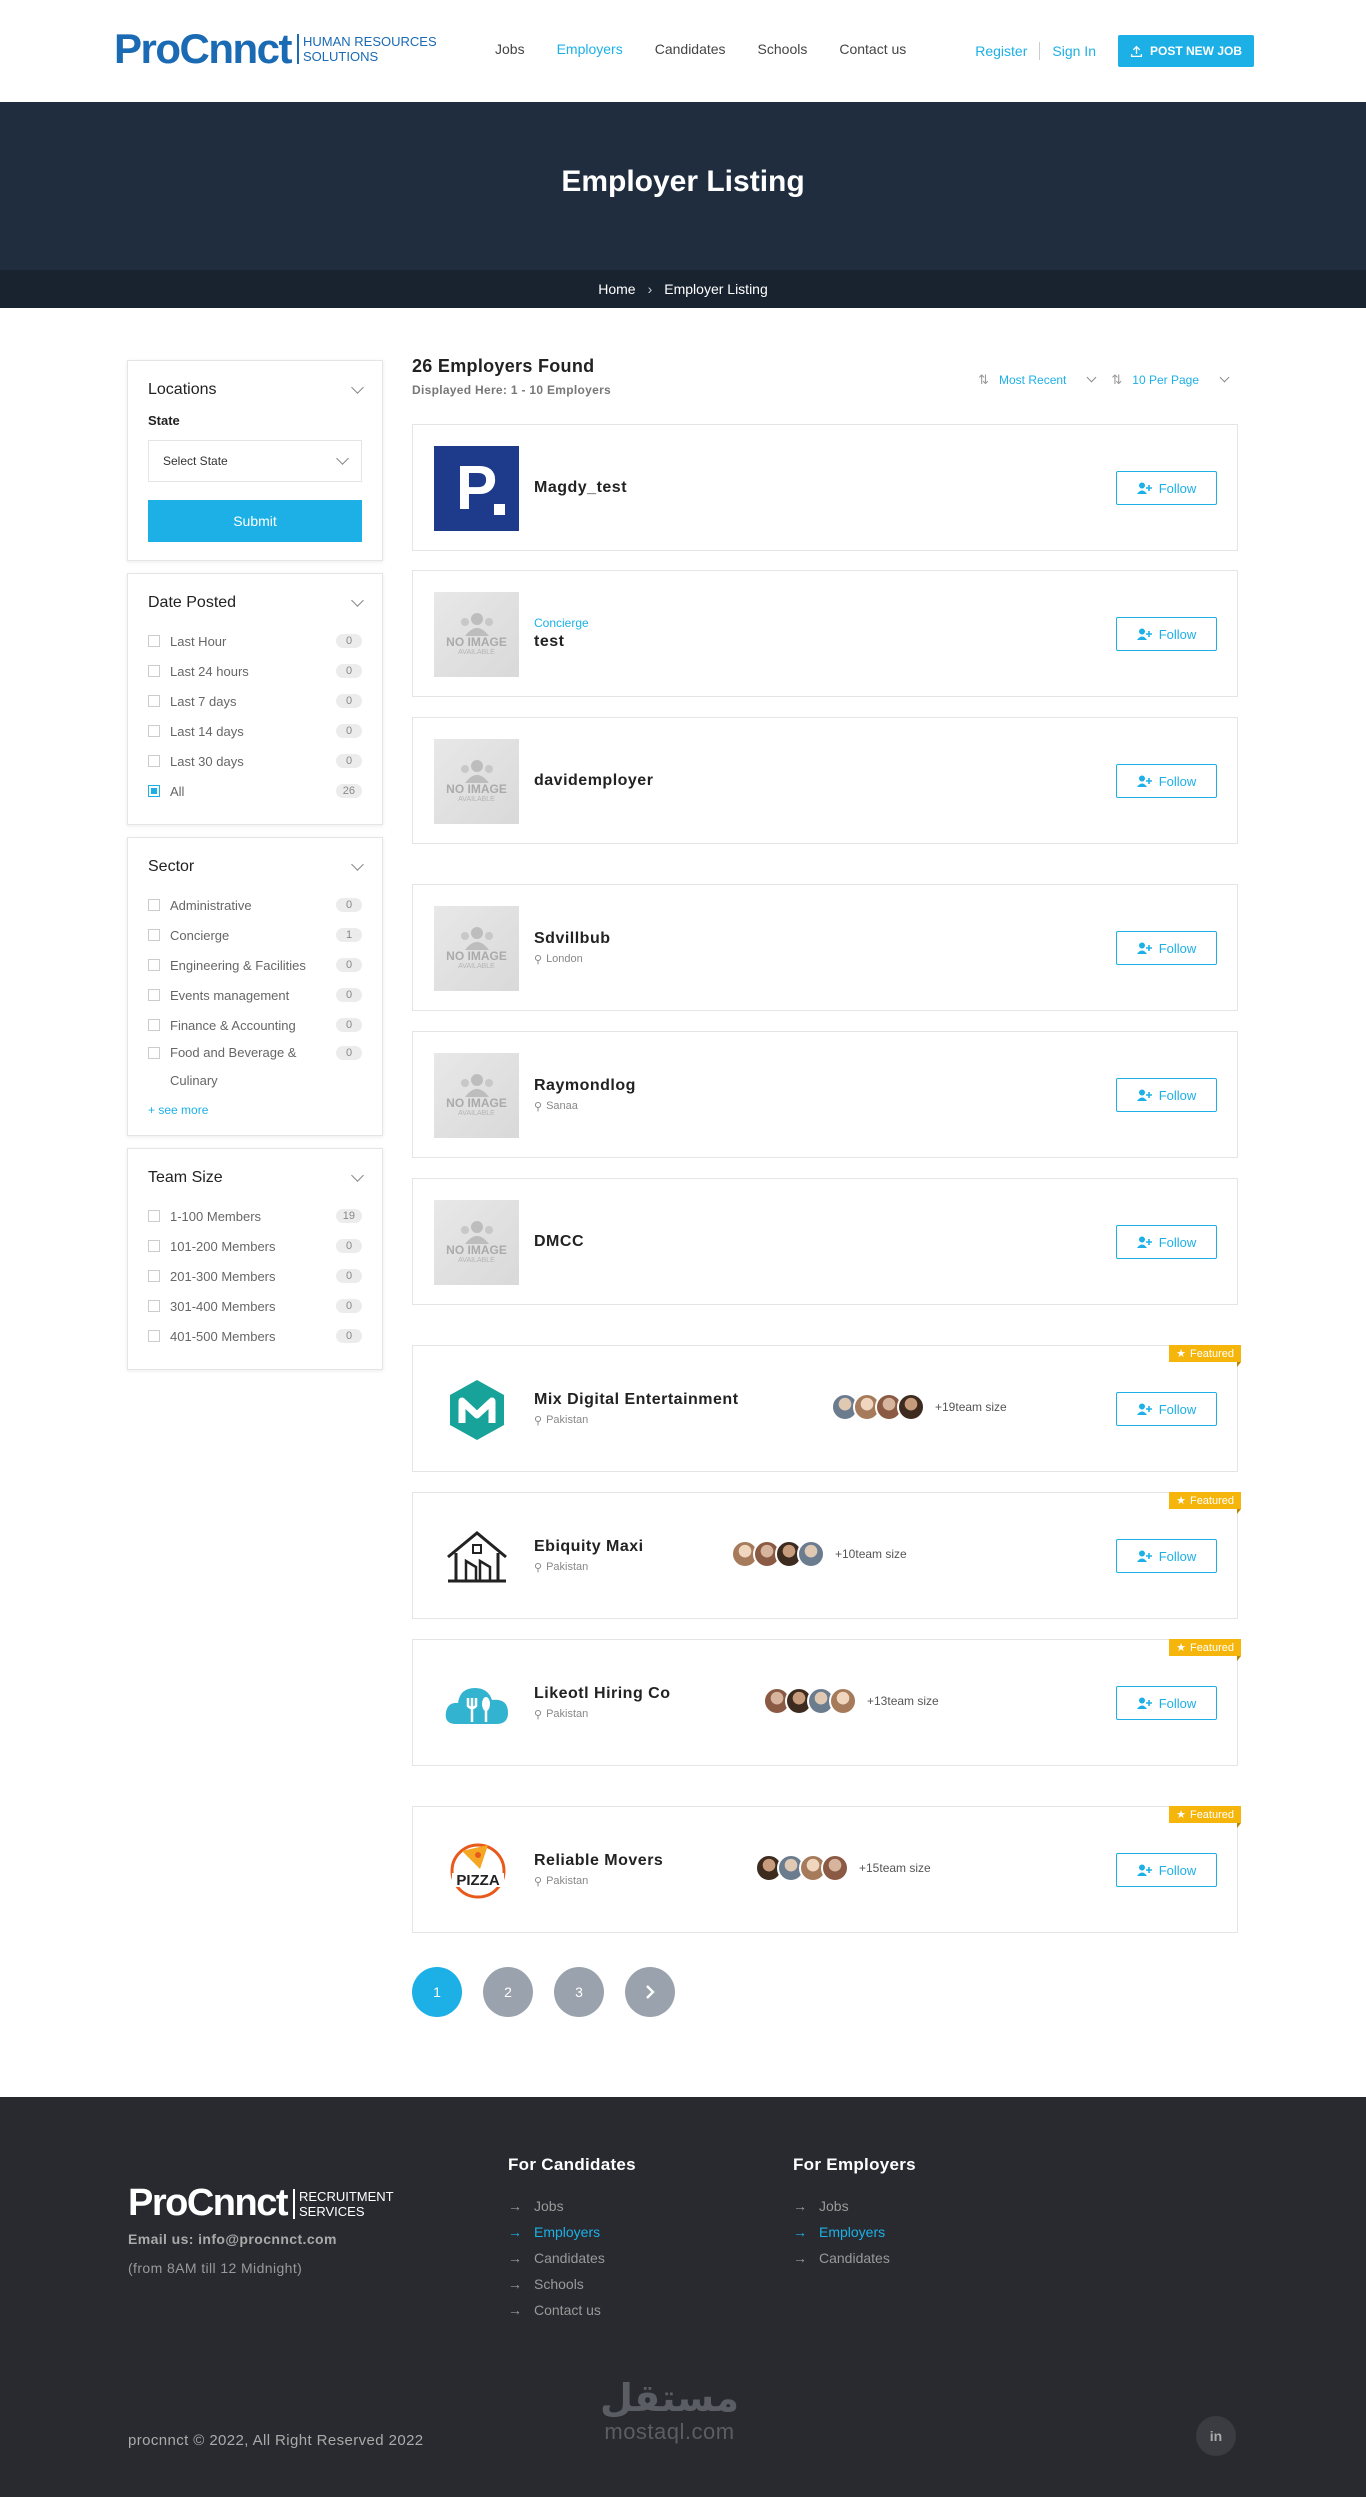  What do you see at coordinates (275, 49) in the screenshot?
I see `site-logo: ProCnnct HUMAN RESOURCES SOLUTIONS` at bounding box center [275, 49].